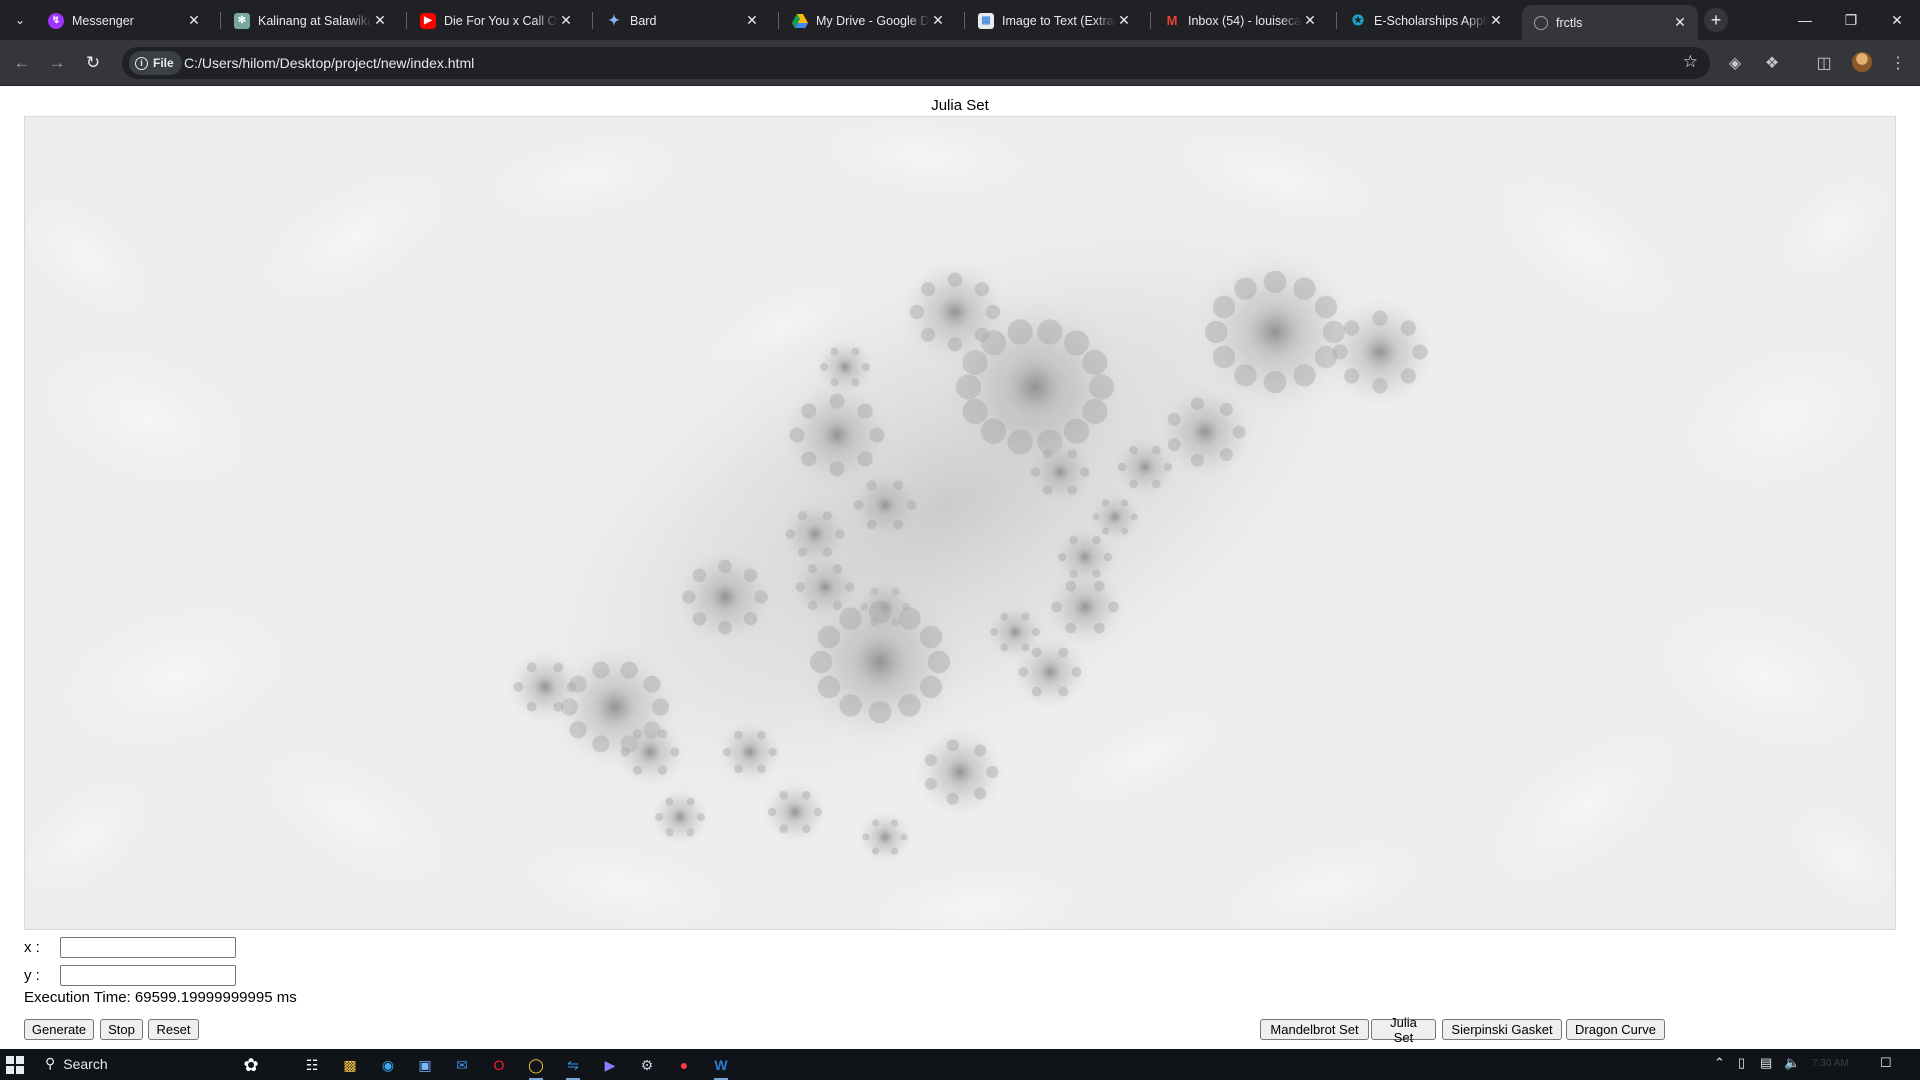  Describe the element at coordinates (1569, 22) in the screenshot. I see `tab-title: frctls` at that location.